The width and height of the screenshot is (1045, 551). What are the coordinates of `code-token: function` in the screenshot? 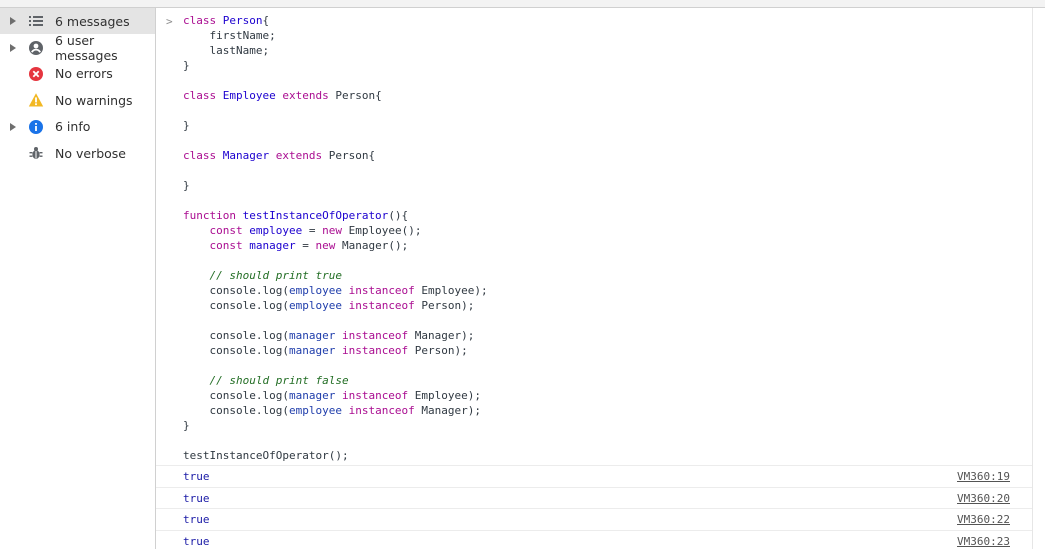 It's located at (209, 215).